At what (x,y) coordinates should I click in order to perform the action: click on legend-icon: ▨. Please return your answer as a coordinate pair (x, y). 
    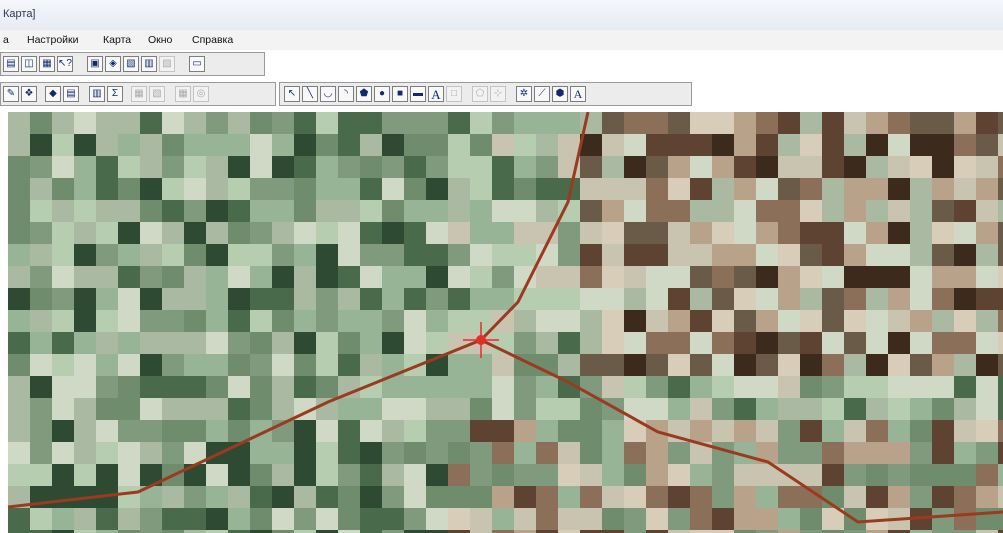
    Looking at the image, I should click on (167, 64).